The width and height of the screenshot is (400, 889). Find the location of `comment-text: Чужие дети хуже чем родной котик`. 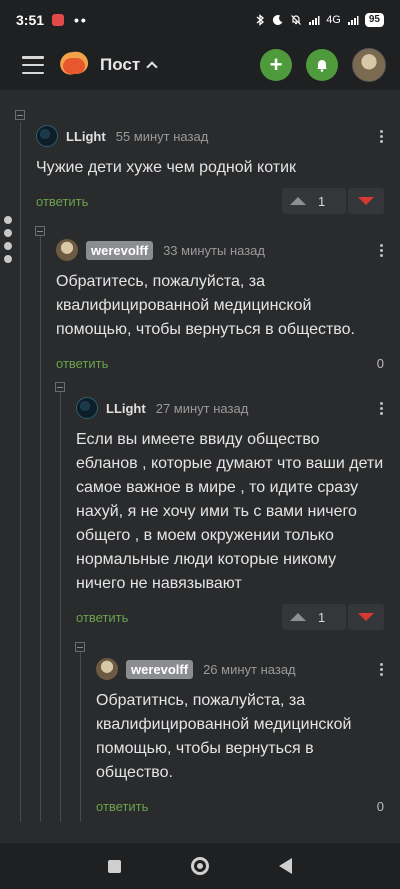

comment-text: Чужие дети хуже чем родной котик is located at coordinates (166, 167).